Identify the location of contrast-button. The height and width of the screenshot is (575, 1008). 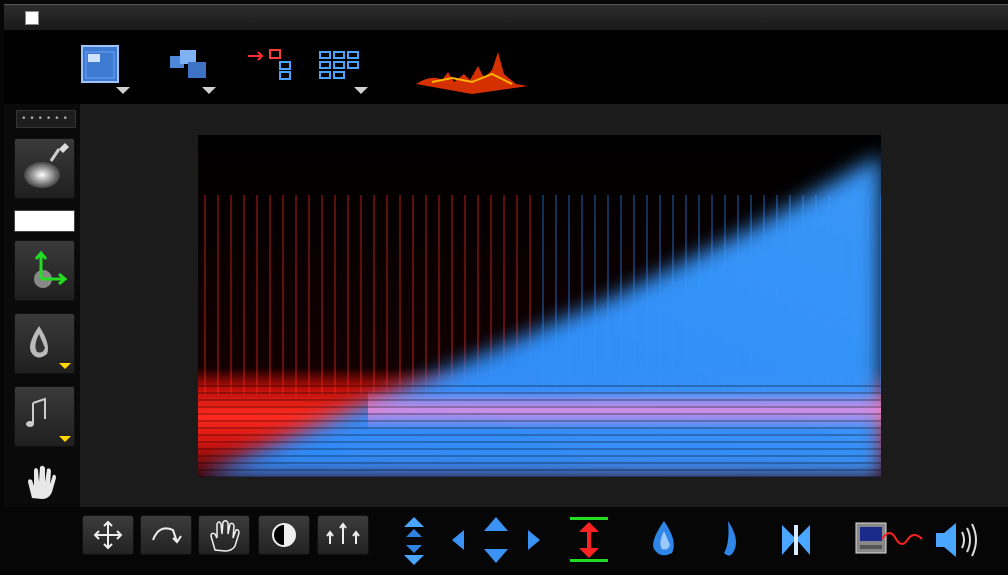
(284, 535).